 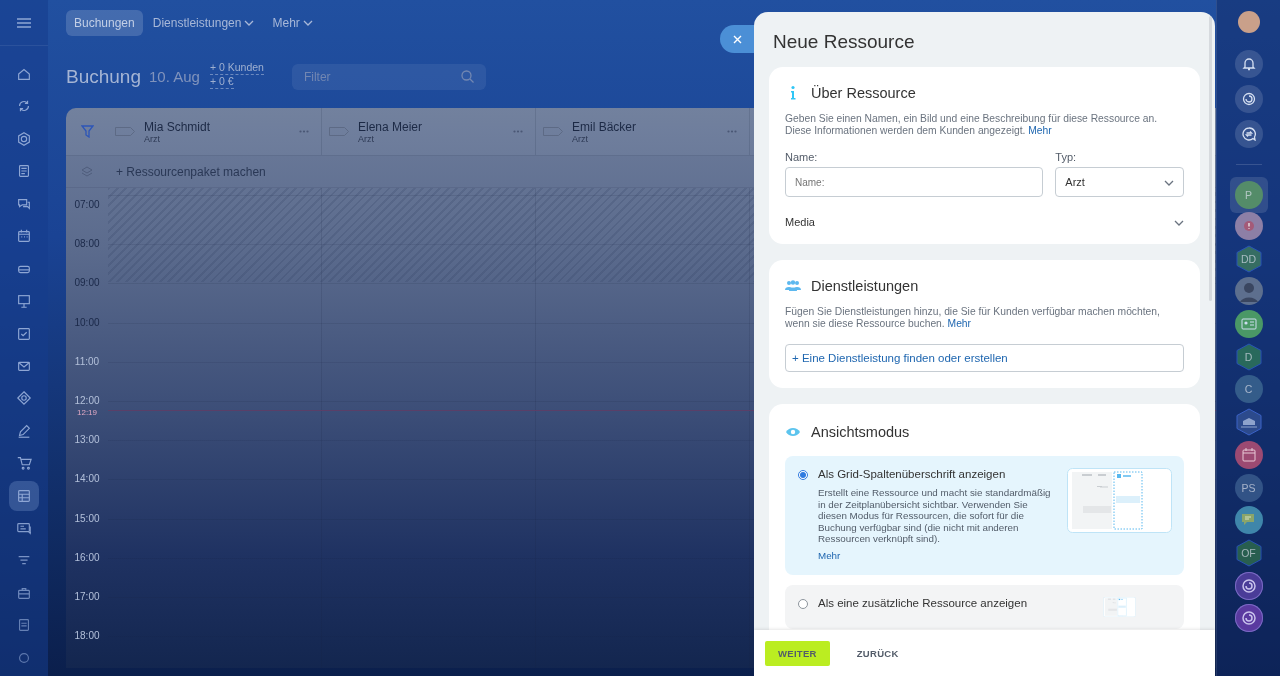 I want to click on menu-icon, so click(x=24, y=22).